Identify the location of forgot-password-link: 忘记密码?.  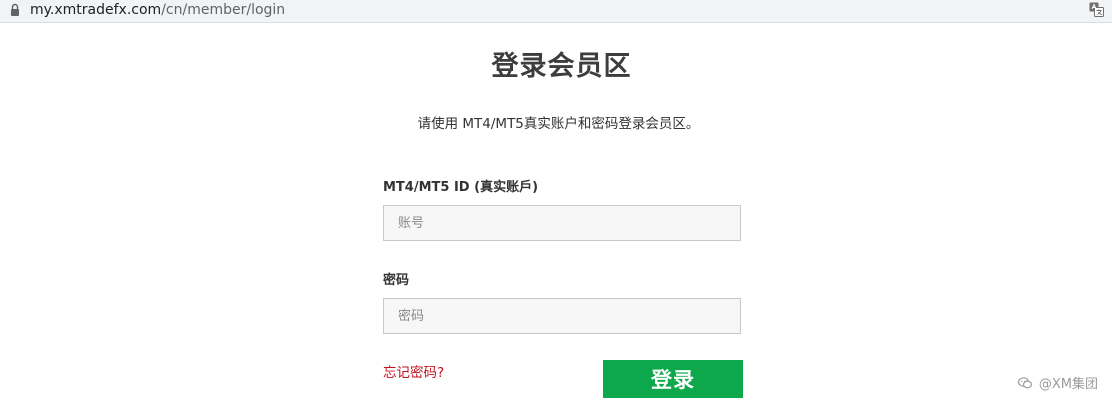
(413, 371).